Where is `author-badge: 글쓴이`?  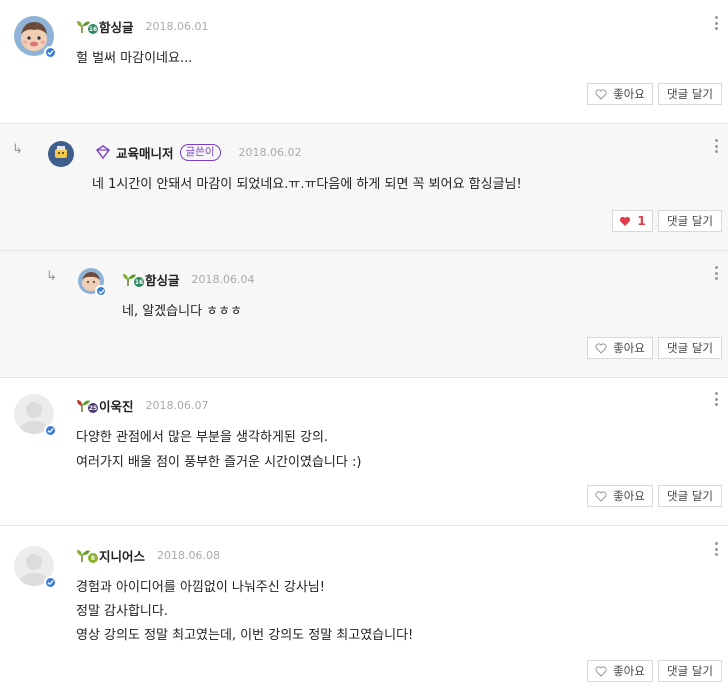
author-badge: 글쓴이 is located at coordinates (200, 152).